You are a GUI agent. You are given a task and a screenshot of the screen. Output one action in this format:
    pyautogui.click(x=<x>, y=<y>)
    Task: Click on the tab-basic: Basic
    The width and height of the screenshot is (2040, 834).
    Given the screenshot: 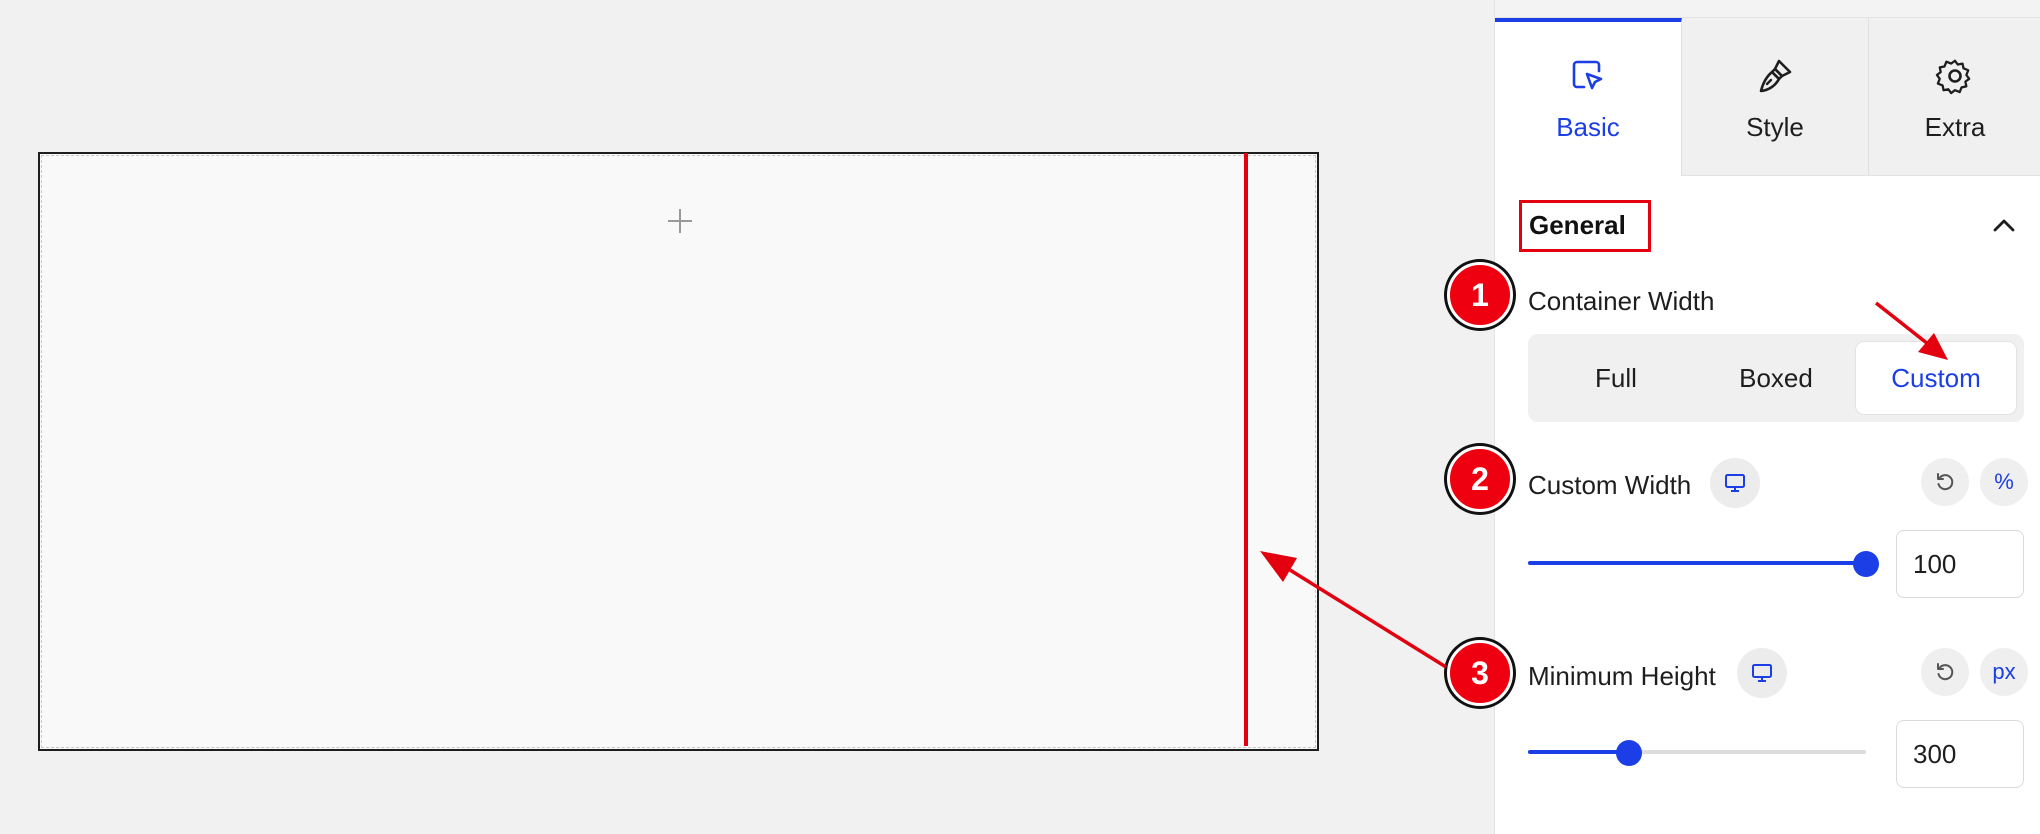 What is the action you would take?
    pyautogui.click(x=1588, y=97)
    